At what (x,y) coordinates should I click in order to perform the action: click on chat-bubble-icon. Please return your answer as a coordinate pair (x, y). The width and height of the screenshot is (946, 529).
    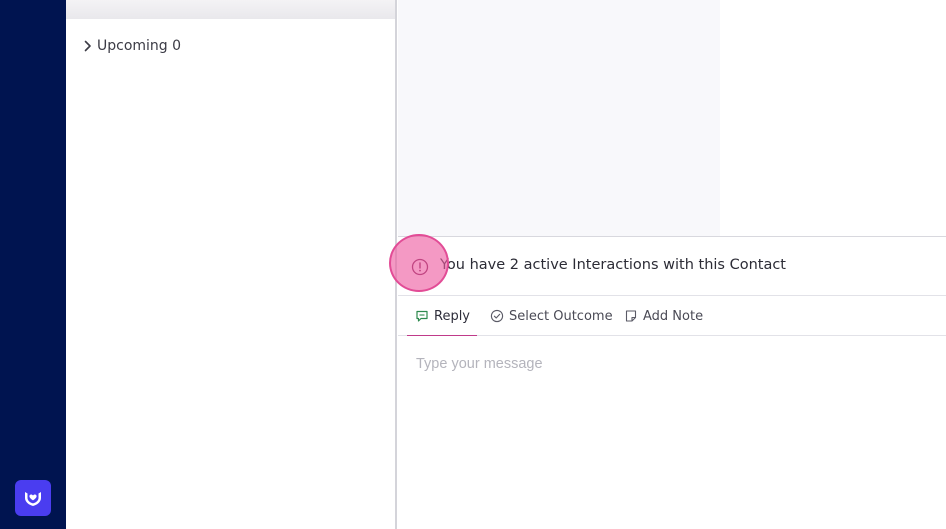
    Looking at the image, I should click on (422, 316).